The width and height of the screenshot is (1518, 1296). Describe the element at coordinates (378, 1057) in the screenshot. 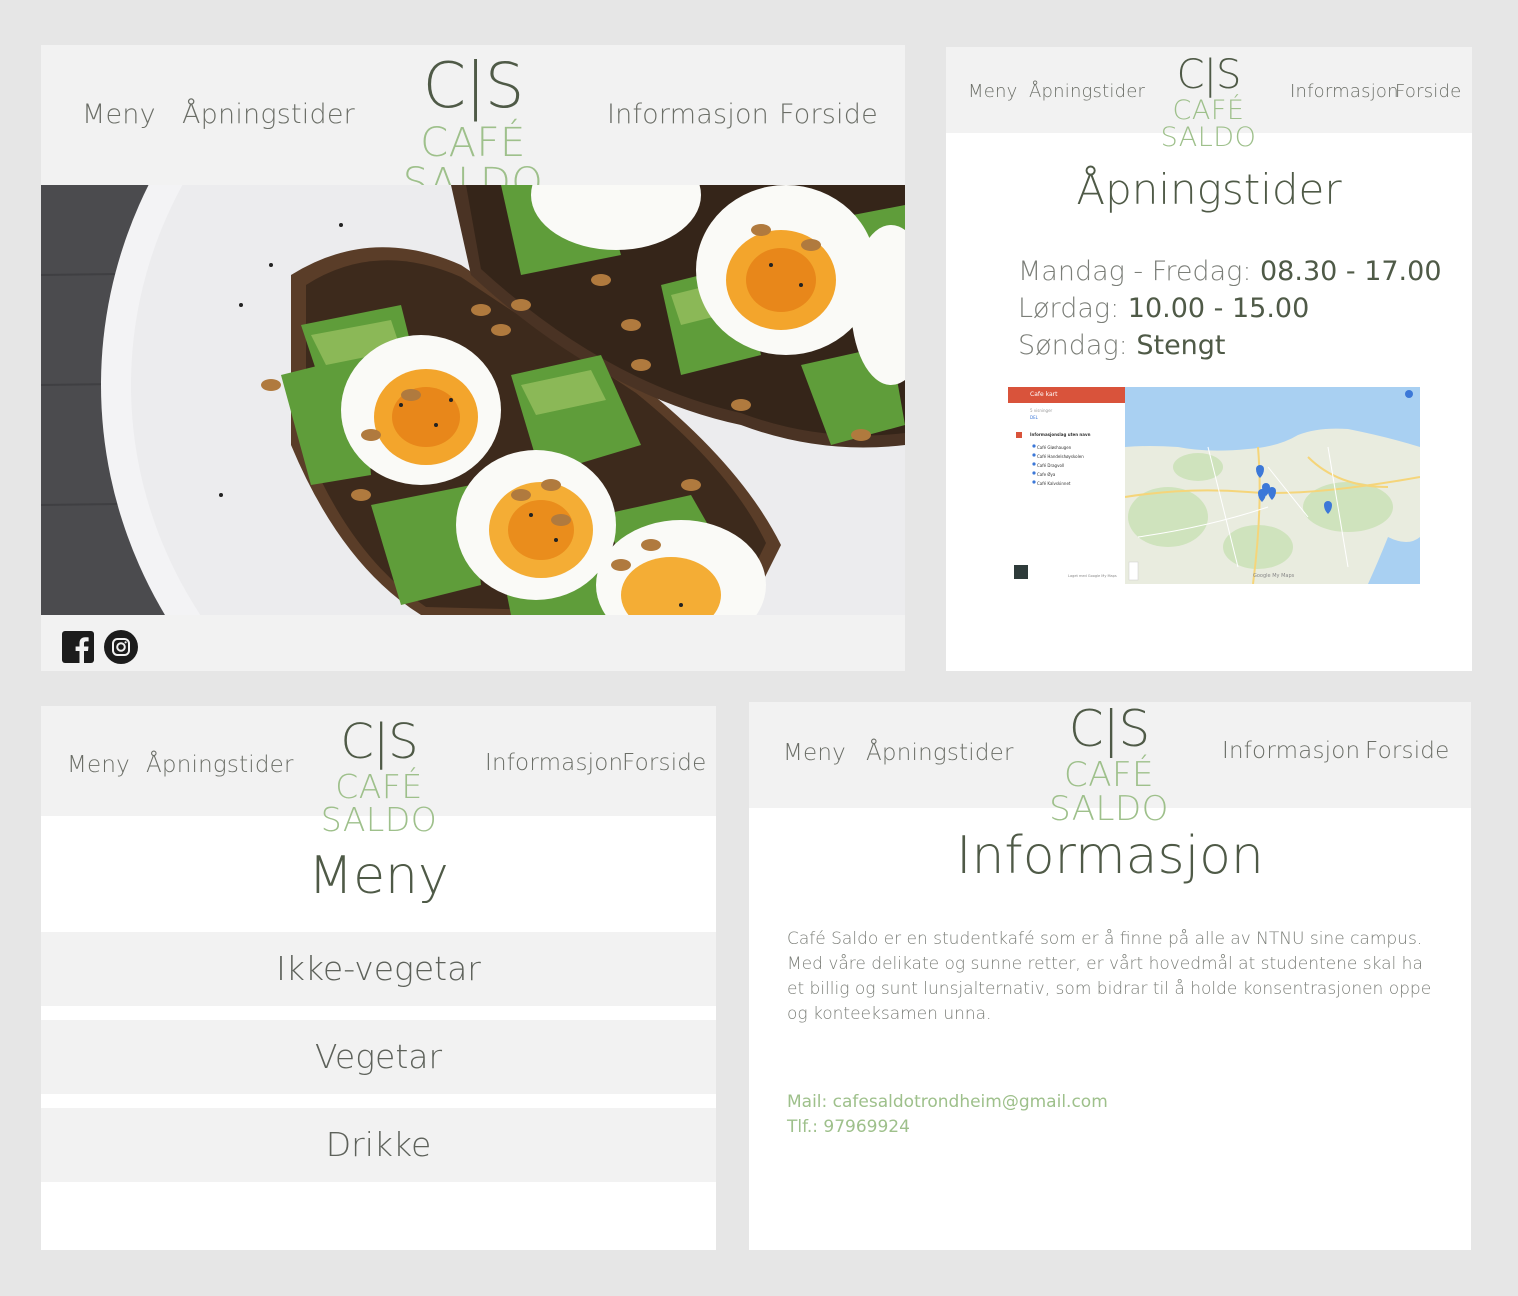

I see `menu-category-vegetarian: Vegetar` at that location.